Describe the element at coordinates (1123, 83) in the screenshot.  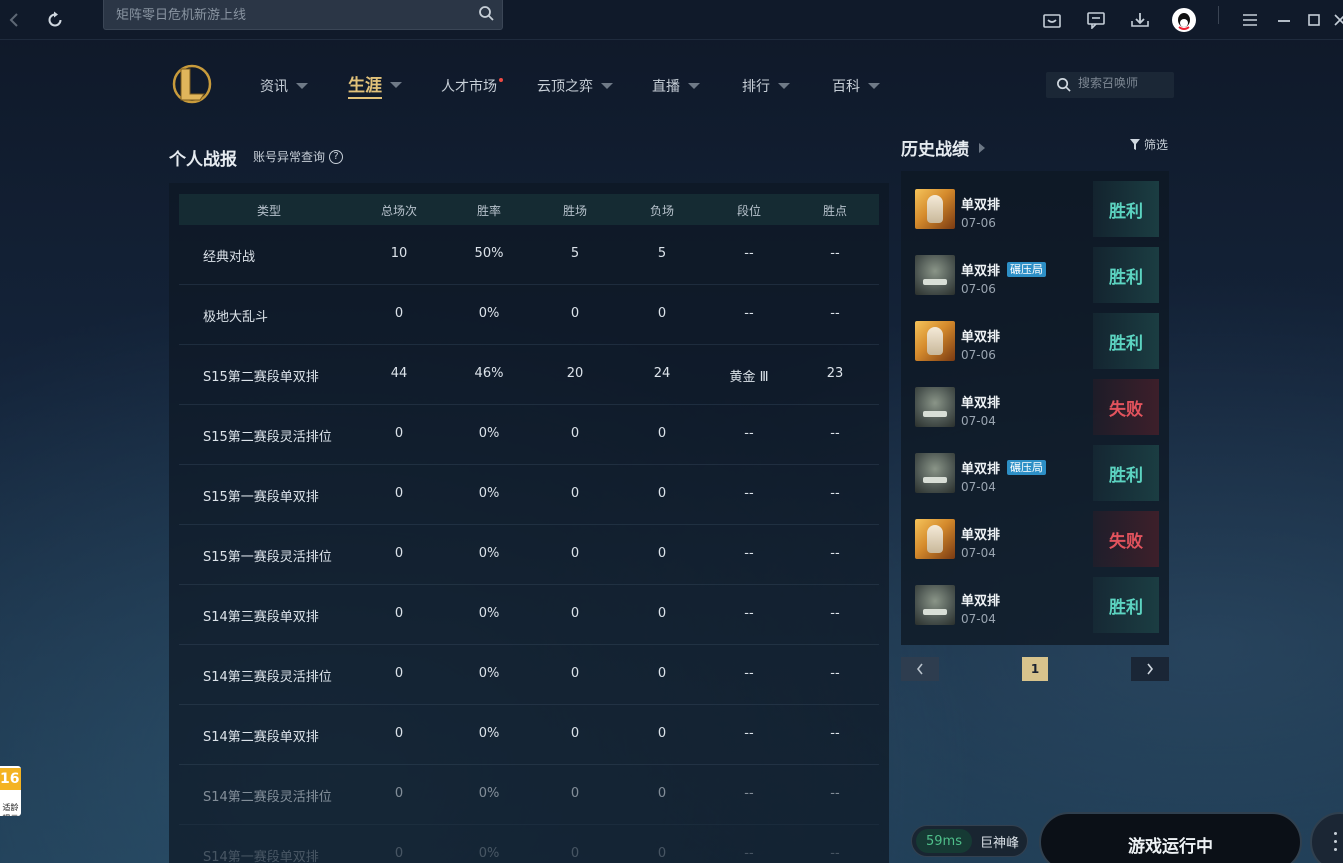
I see `summoner-search-input` at that location.